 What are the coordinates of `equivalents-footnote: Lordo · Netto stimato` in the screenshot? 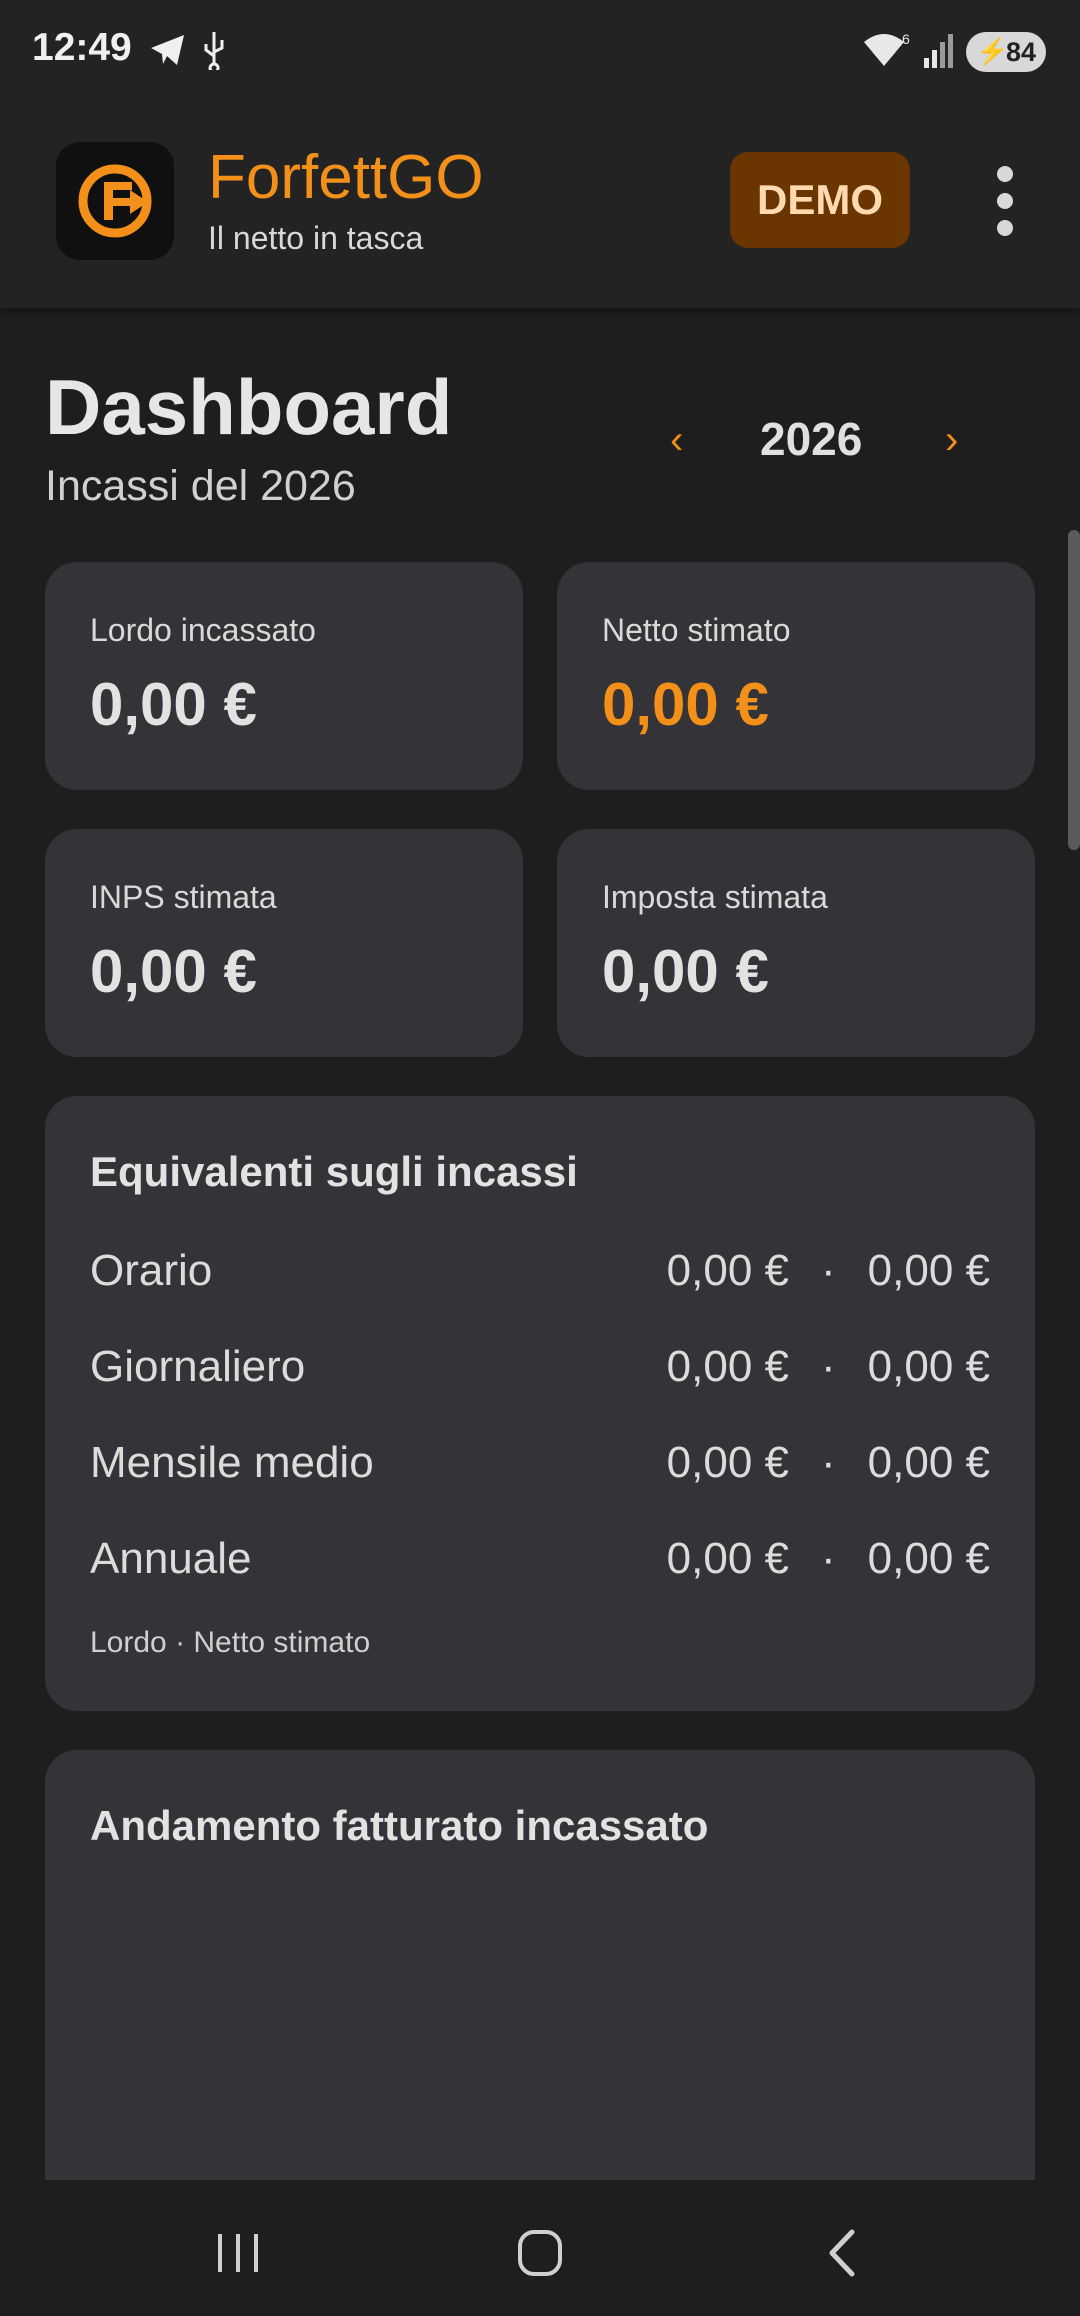 It's located at (230, 1642).